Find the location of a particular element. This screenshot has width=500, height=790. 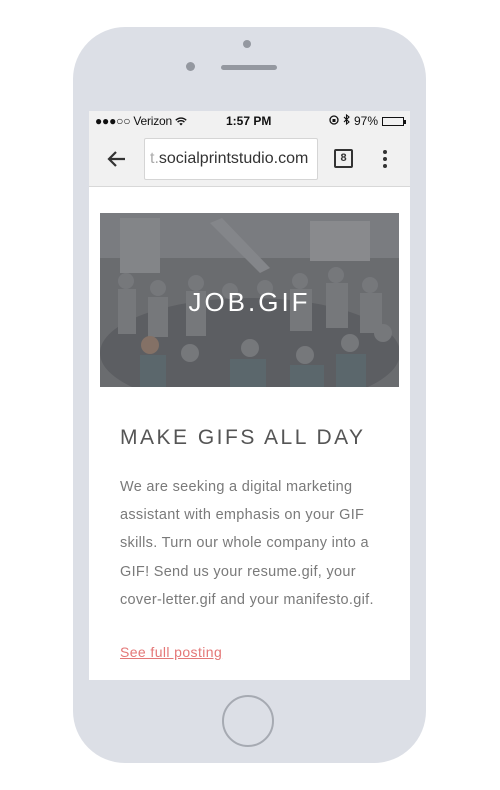

earpiece-speaker is located at coordinates (249, 67).